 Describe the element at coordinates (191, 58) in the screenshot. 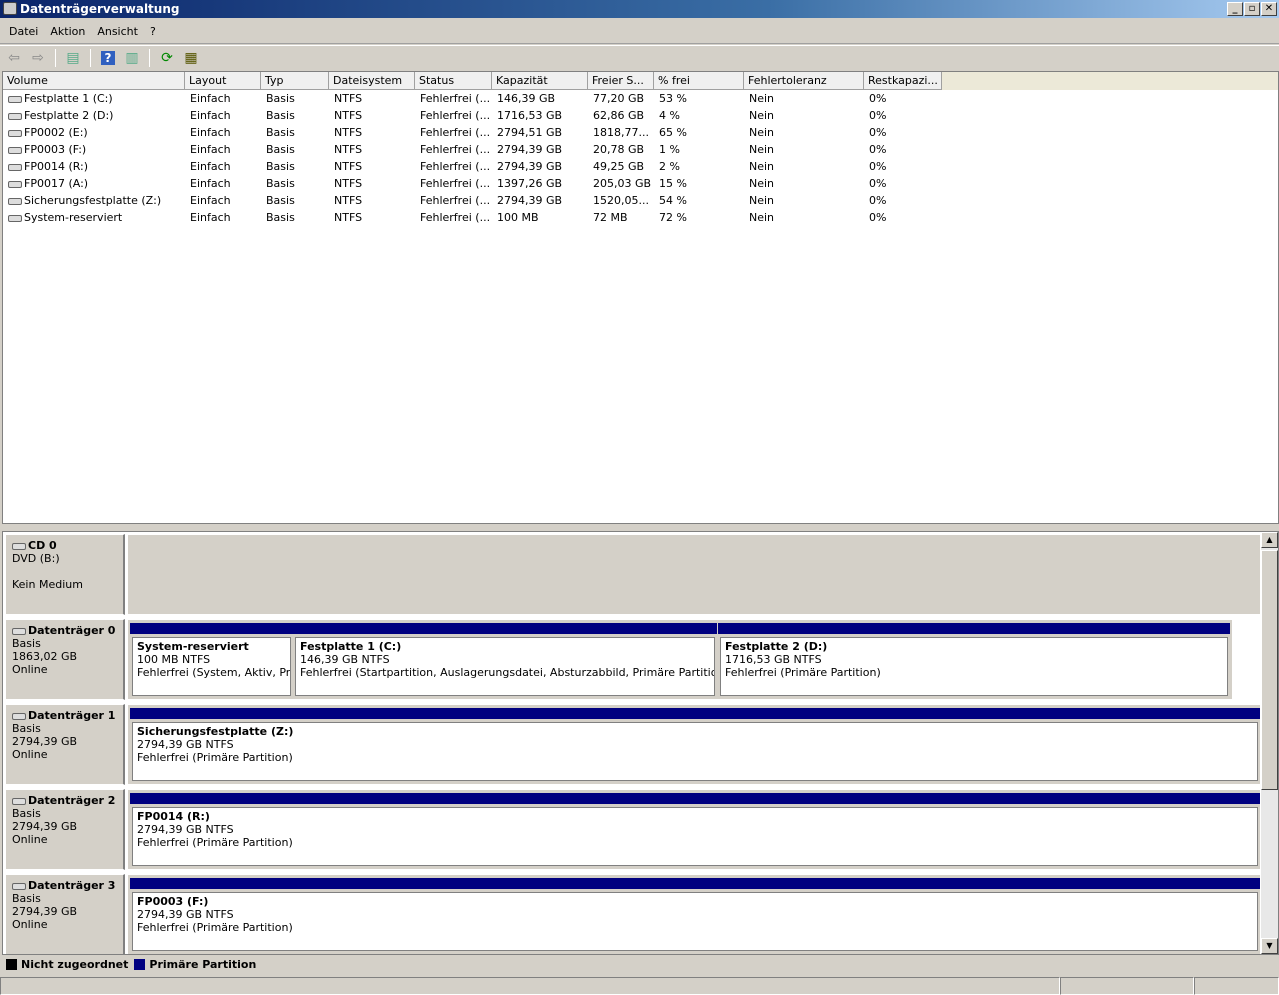

I see `properties-icon: ▦` at that location.